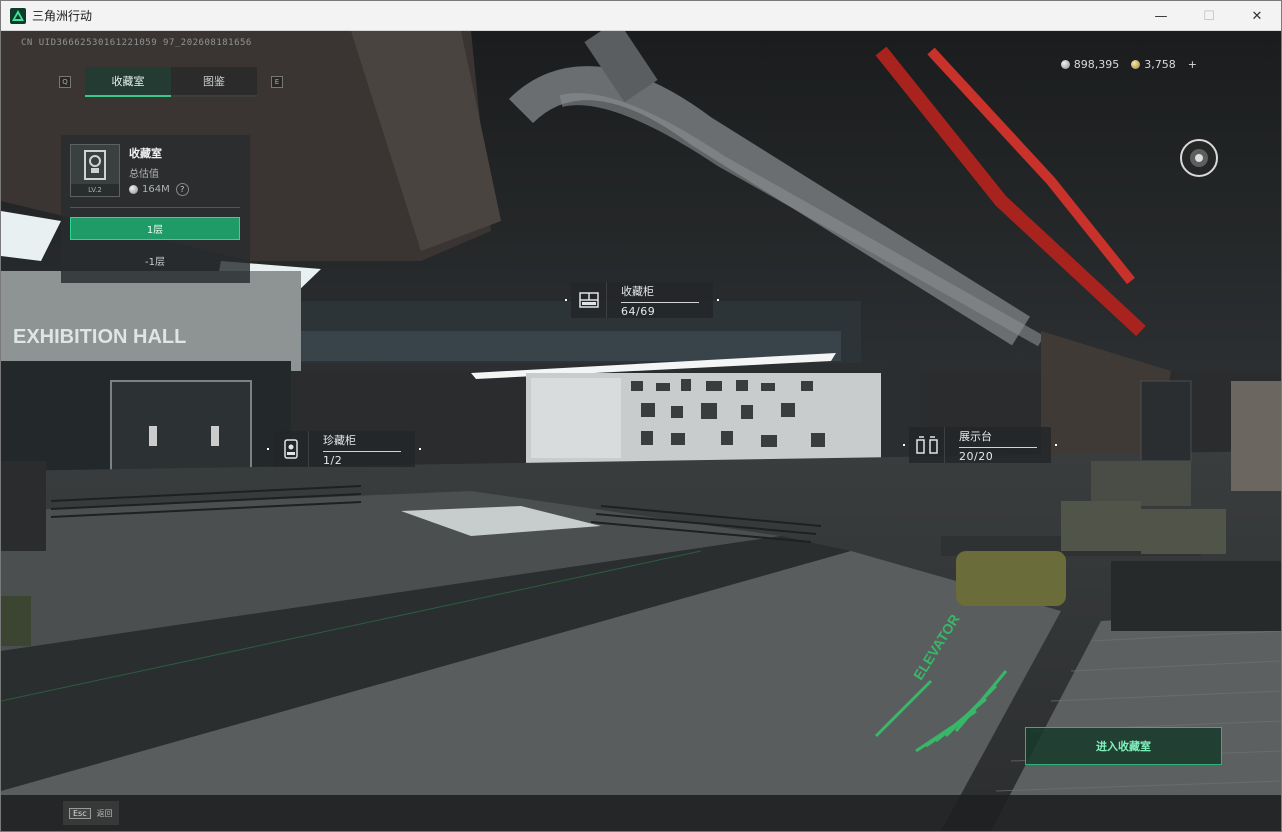  Describe the element at coordinates (291, 449) in the screenshot. I see `treasure-case-icon` at that location.